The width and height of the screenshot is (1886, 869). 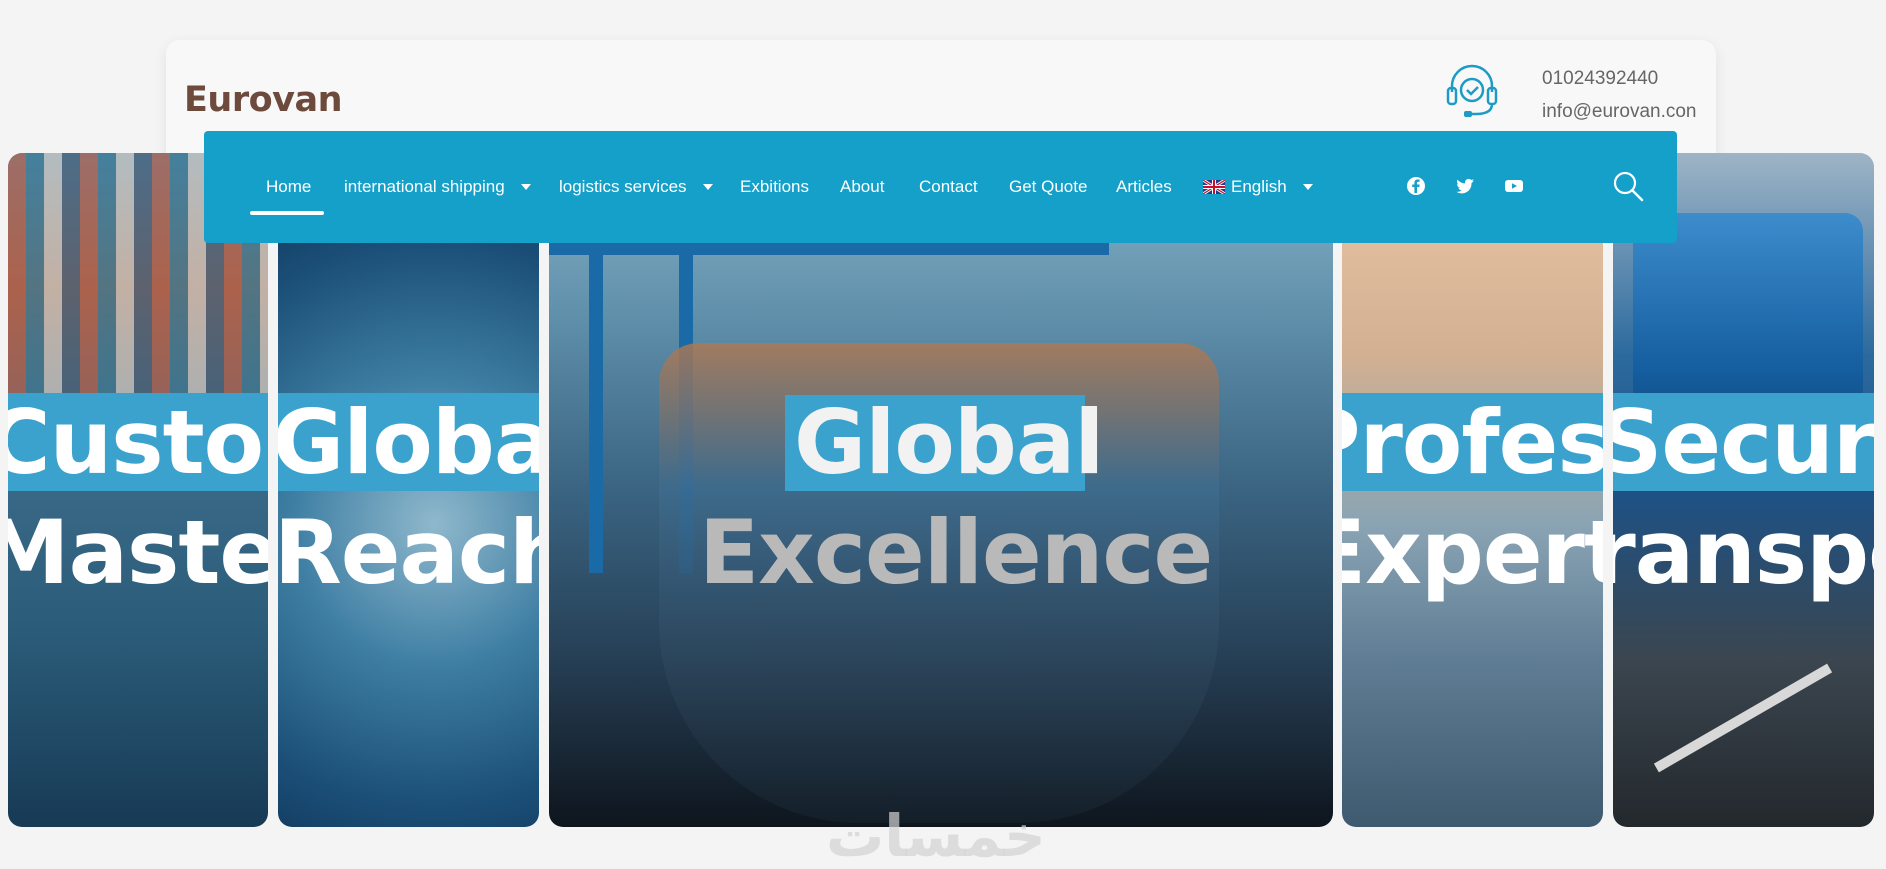 What do you see at coordinates (956, 552) in the screenshot?
I see `slide-title-line2: Excellence` at bounding box center [956, 552].